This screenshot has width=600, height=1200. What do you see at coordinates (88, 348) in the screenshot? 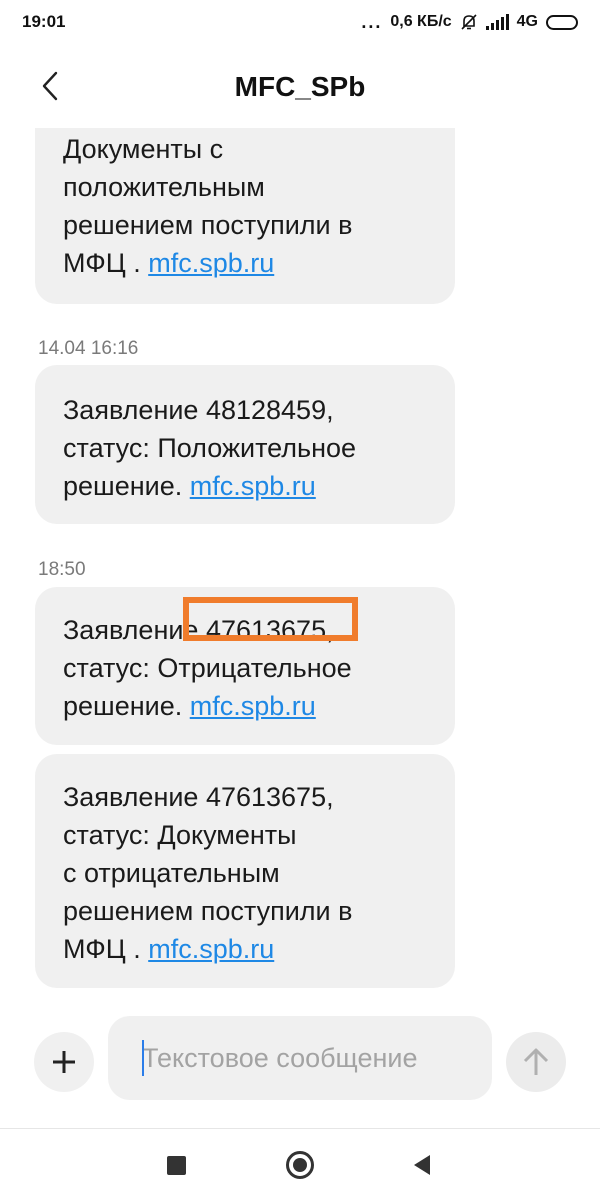
I see `message-timestamp: 14.04 16:16` at bounding box center [88, 348].